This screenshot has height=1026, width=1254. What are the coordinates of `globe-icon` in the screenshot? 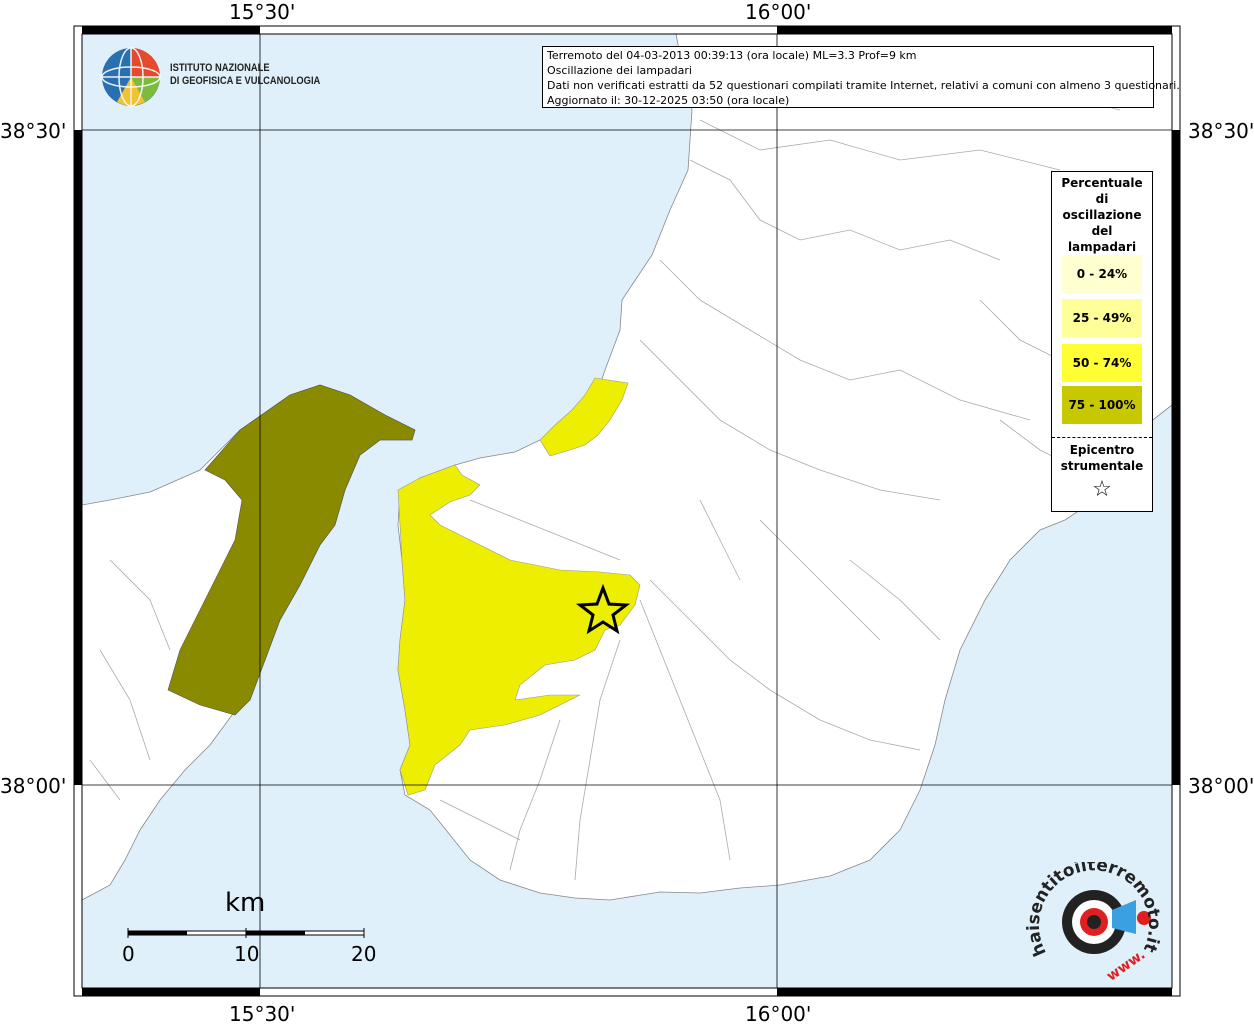 It's located at (131, 77).